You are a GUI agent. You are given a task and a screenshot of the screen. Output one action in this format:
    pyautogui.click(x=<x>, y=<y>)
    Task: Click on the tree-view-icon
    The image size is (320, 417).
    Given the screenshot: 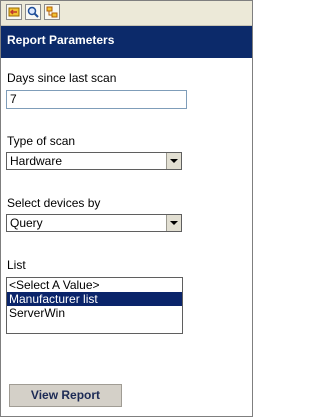 What is the action you would take?
    pyautogui.click(x=52, y=12)
    